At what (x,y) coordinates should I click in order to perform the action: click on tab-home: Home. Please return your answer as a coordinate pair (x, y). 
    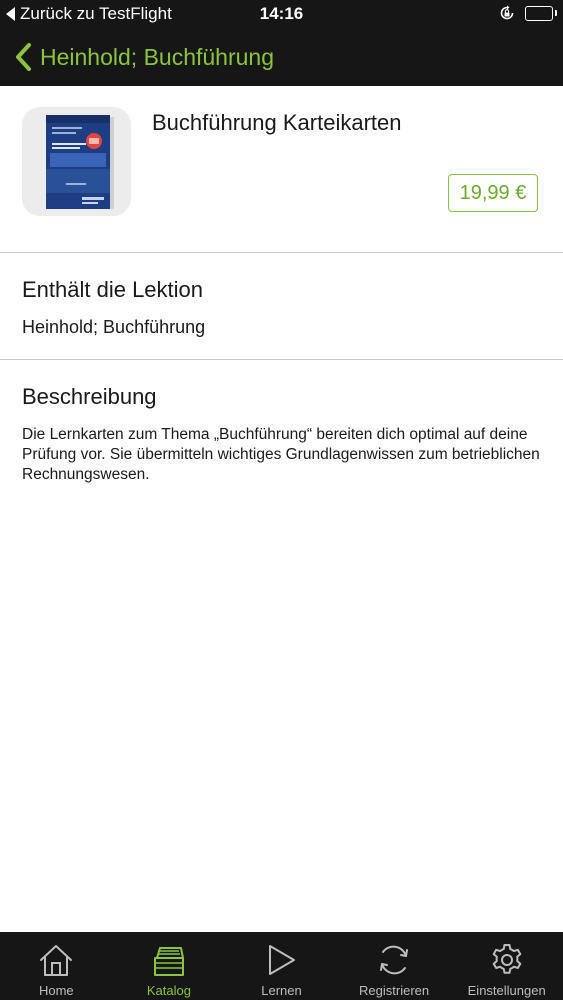
    Looking at the image, I should click on (56, 966).